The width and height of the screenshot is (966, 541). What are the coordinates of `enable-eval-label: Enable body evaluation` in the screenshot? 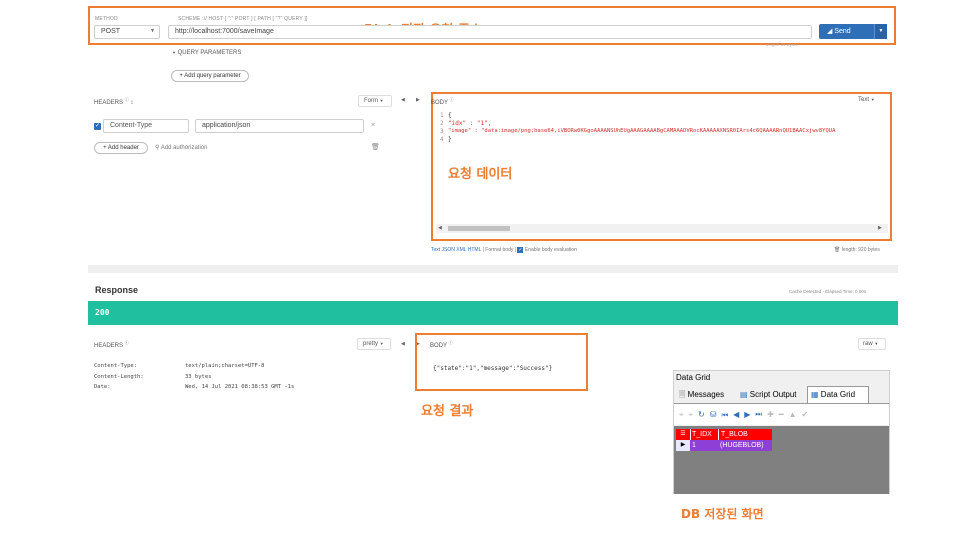 It's located at (550, 250).